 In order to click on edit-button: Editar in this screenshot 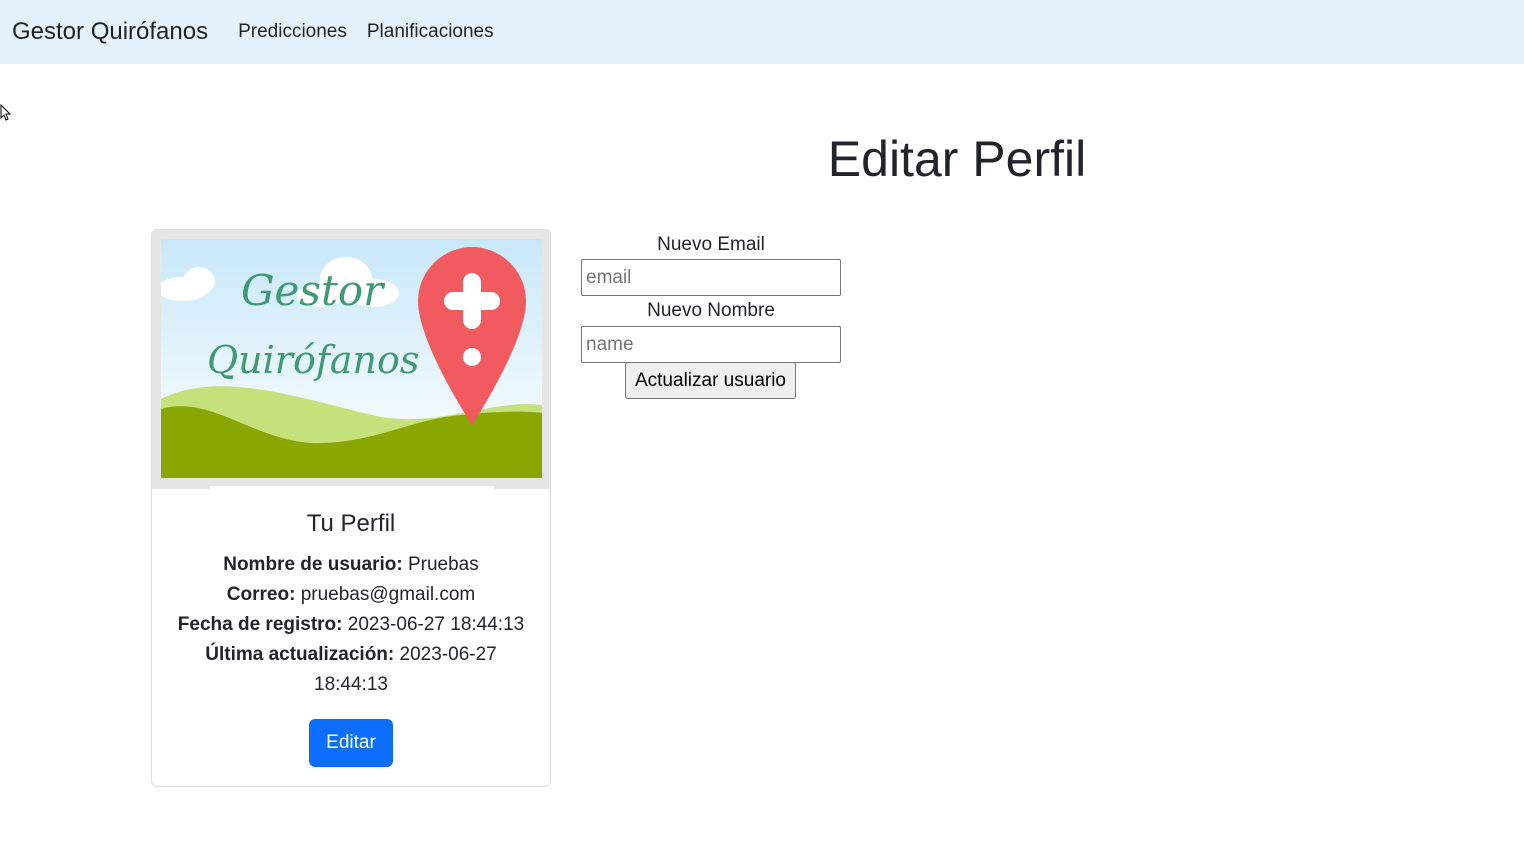, I will do `click(351, 743)`.